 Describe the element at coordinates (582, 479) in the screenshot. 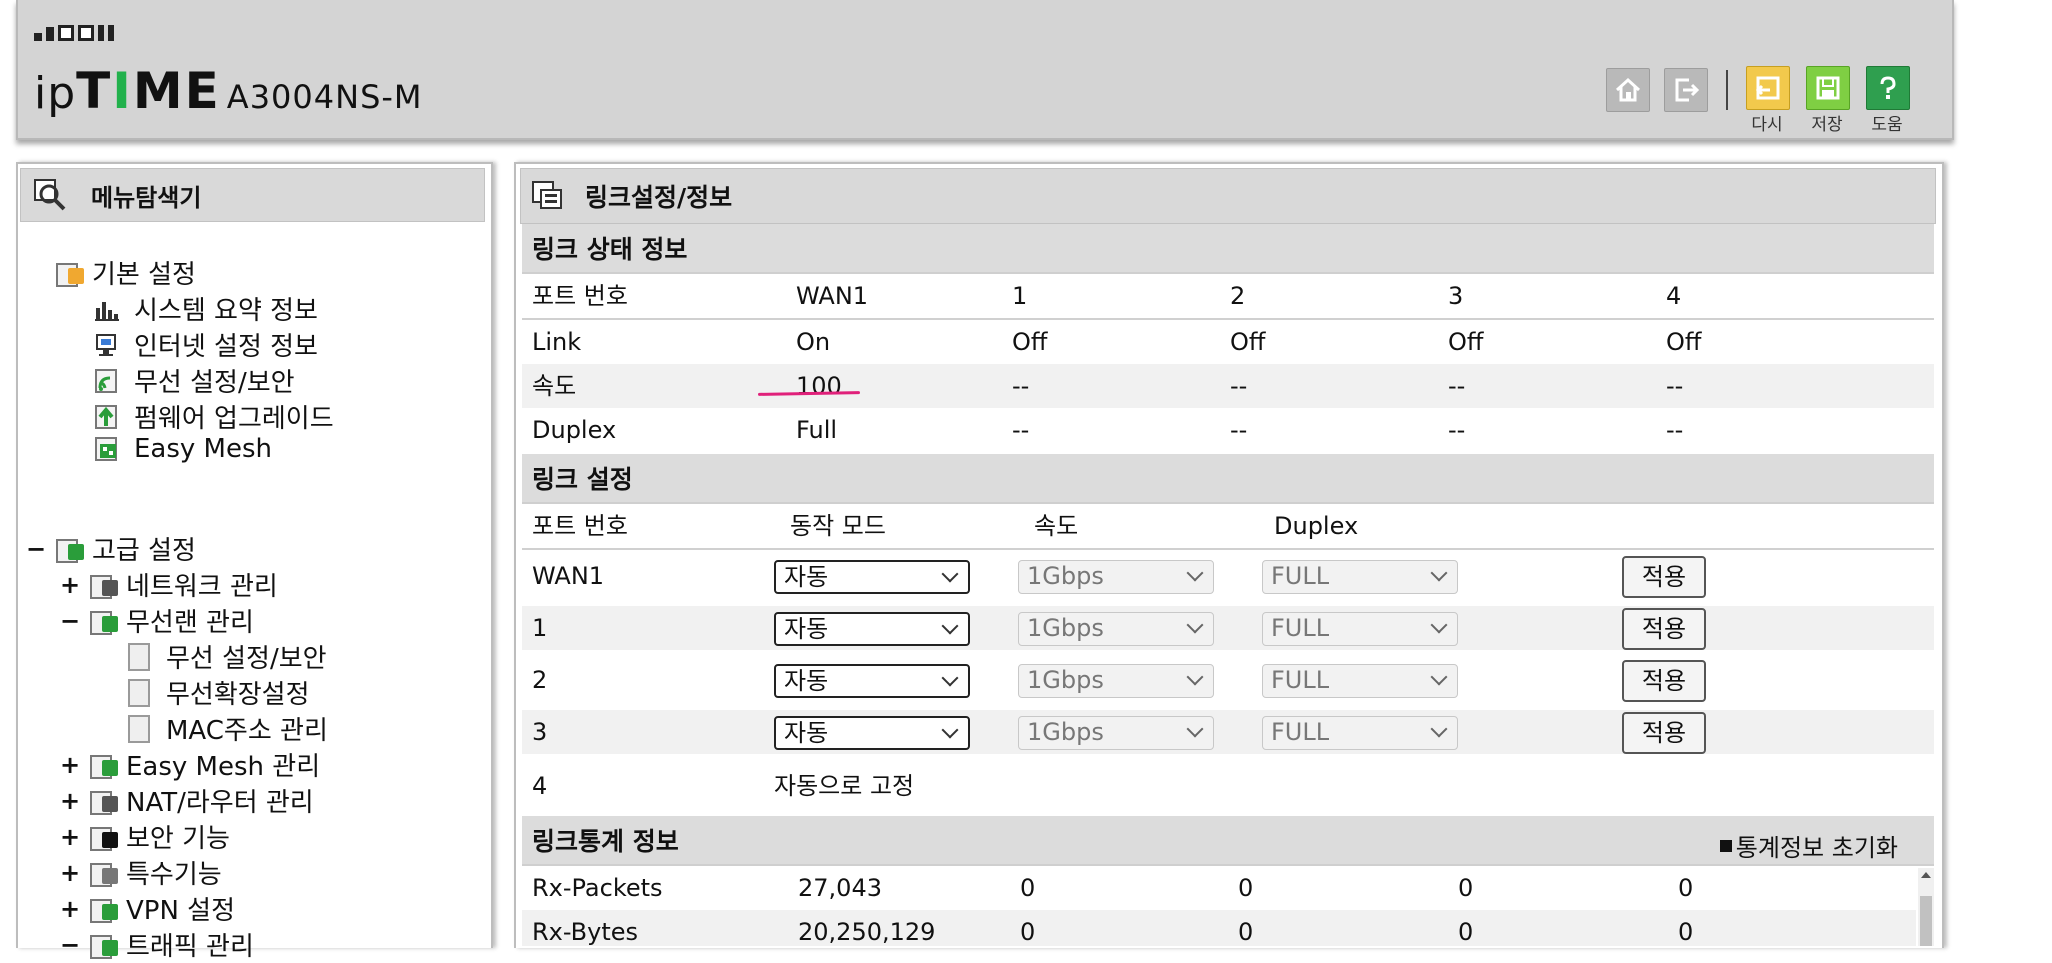

I see `section-title: 링크 설정` at that location.